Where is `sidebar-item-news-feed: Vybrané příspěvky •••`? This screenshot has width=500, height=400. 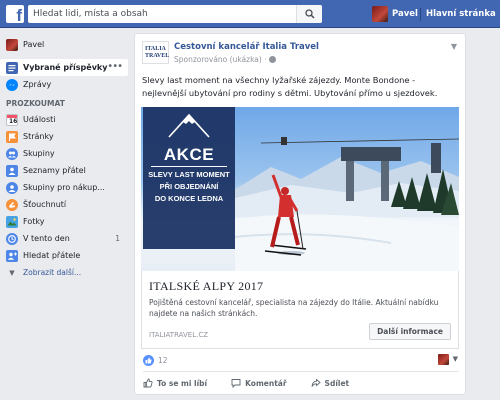 sidebar-item-news-feed: Vybrané příspěvky ••• is located at coordinates (64, 67).